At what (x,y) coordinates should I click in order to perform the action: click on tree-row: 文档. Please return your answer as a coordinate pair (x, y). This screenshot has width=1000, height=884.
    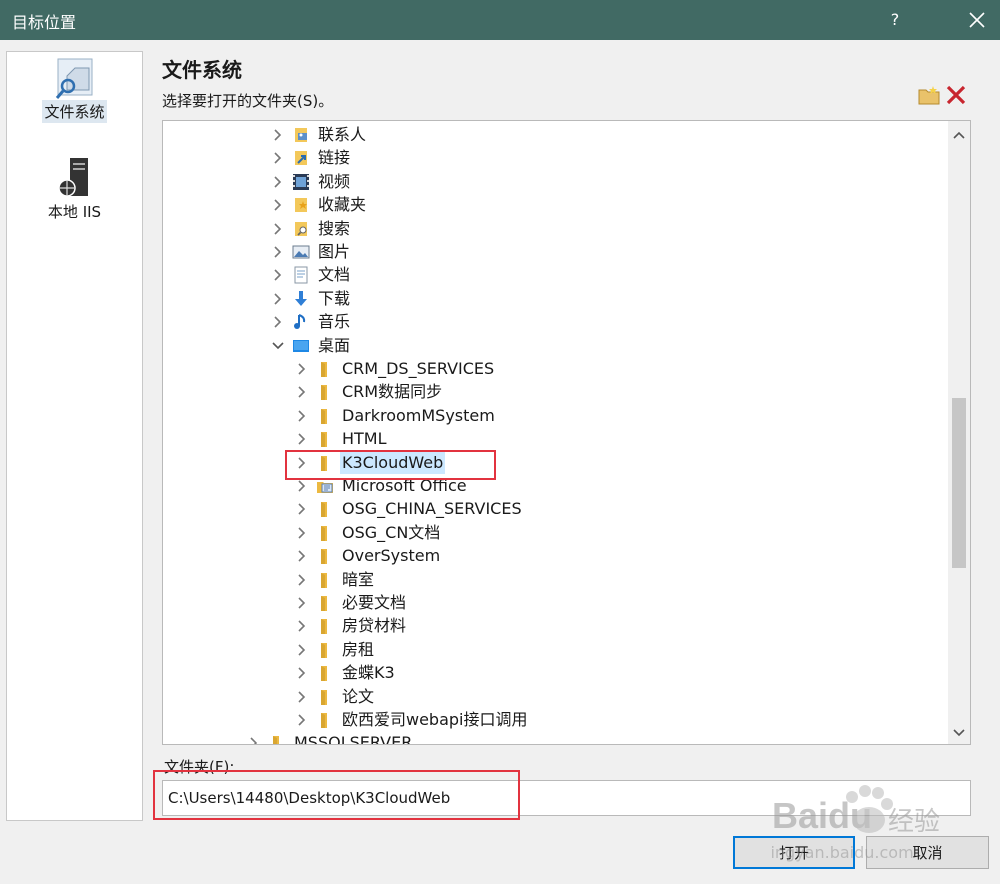
    Looking at the image, I should click on (310, 275).